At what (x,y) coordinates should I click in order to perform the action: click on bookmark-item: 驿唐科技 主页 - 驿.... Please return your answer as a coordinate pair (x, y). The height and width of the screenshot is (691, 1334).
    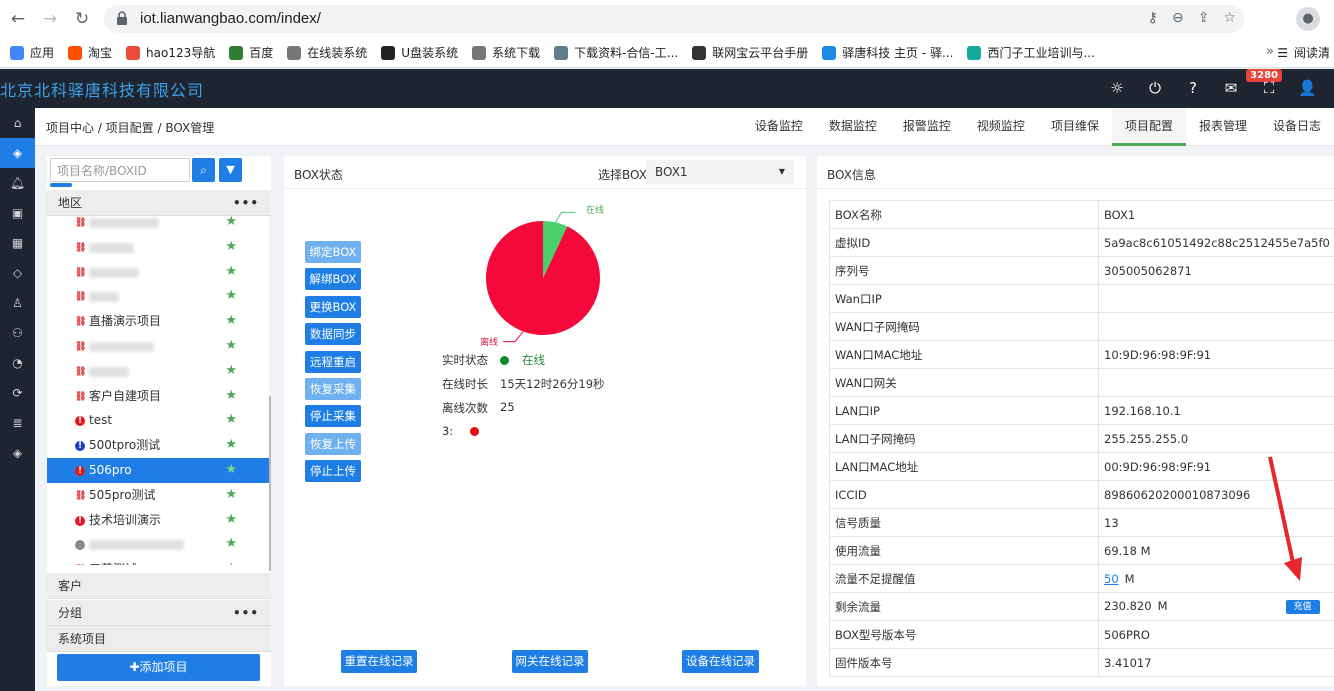
    Looking at the image, I should click on (887, 52).